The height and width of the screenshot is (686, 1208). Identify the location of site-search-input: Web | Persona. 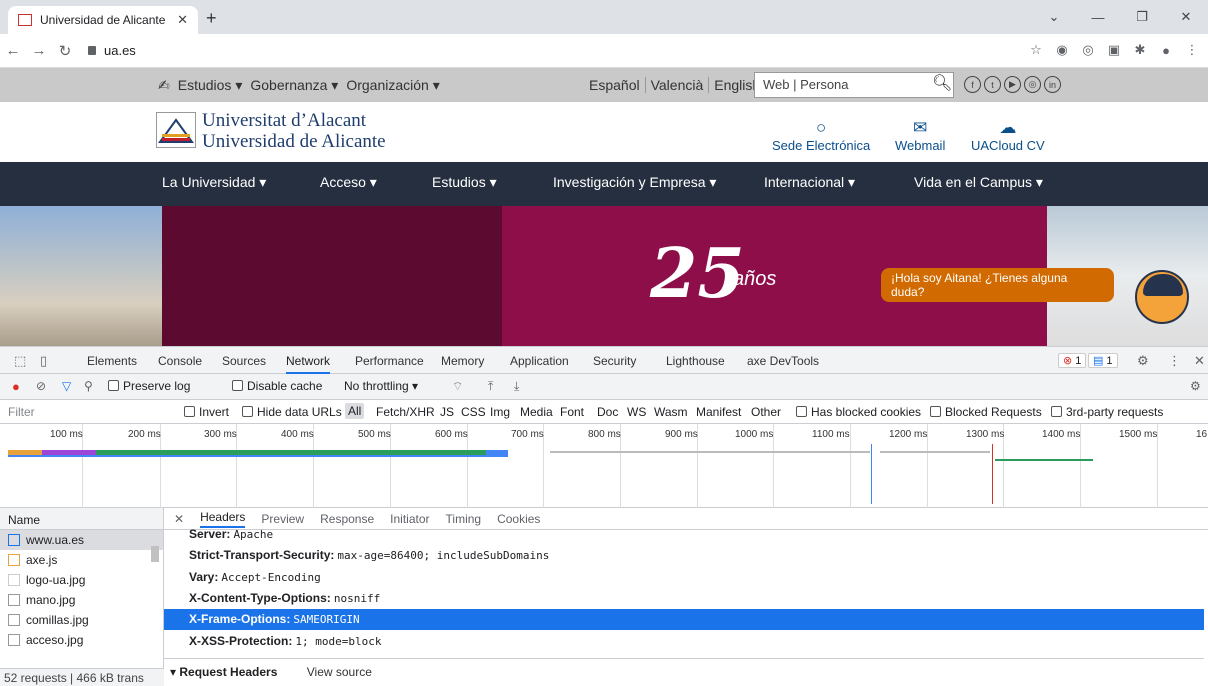
(854, 85).